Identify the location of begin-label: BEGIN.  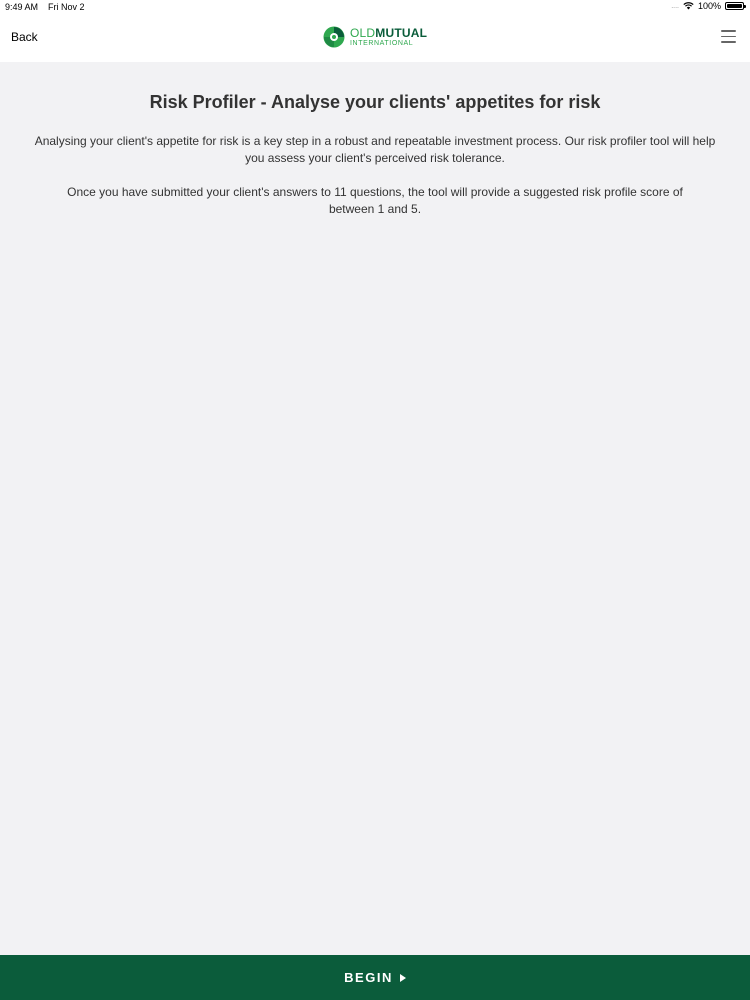
(368, 977).